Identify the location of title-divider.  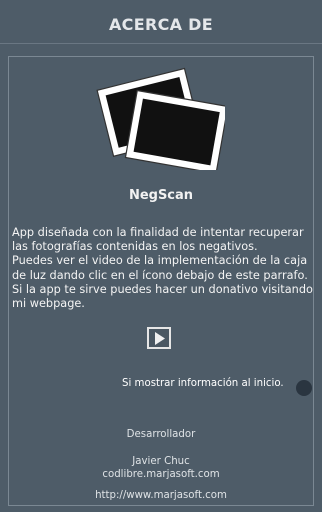
(161, 43).